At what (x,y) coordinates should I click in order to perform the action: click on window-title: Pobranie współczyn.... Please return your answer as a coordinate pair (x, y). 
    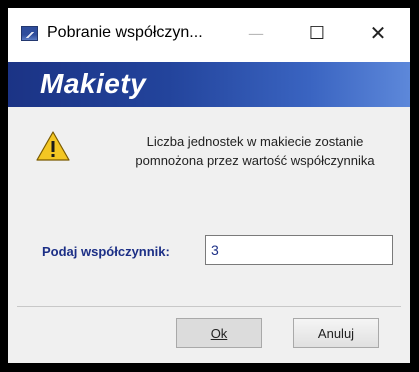
    Looking at the image, I should click on (125, 32).